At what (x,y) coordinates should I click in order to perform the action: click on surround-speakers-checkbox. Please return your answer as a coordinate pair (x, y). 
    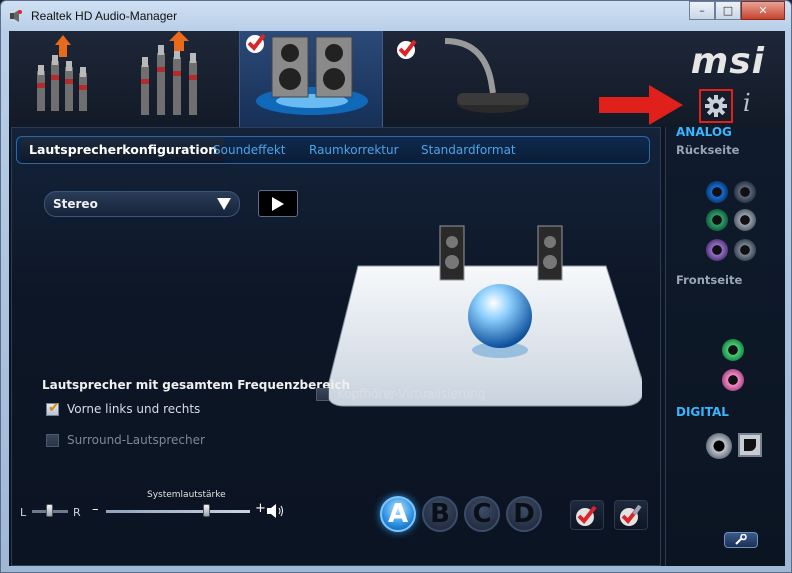
    Looking at the image, I should click on (52, 440).